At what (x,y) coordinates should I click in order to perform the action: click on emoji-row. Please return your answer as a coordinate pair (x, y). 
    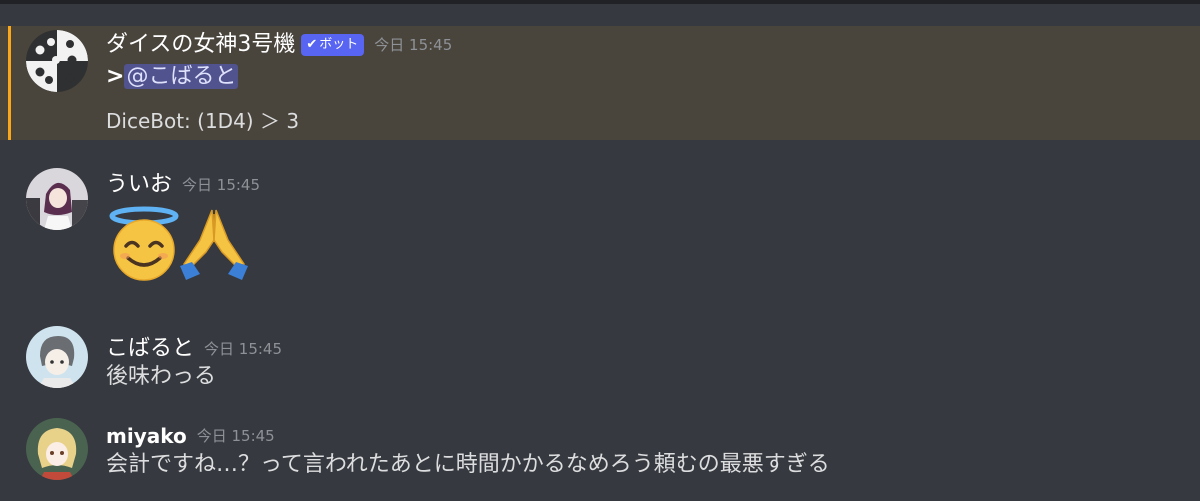
    Looking at the image, I should click on (186, 246).